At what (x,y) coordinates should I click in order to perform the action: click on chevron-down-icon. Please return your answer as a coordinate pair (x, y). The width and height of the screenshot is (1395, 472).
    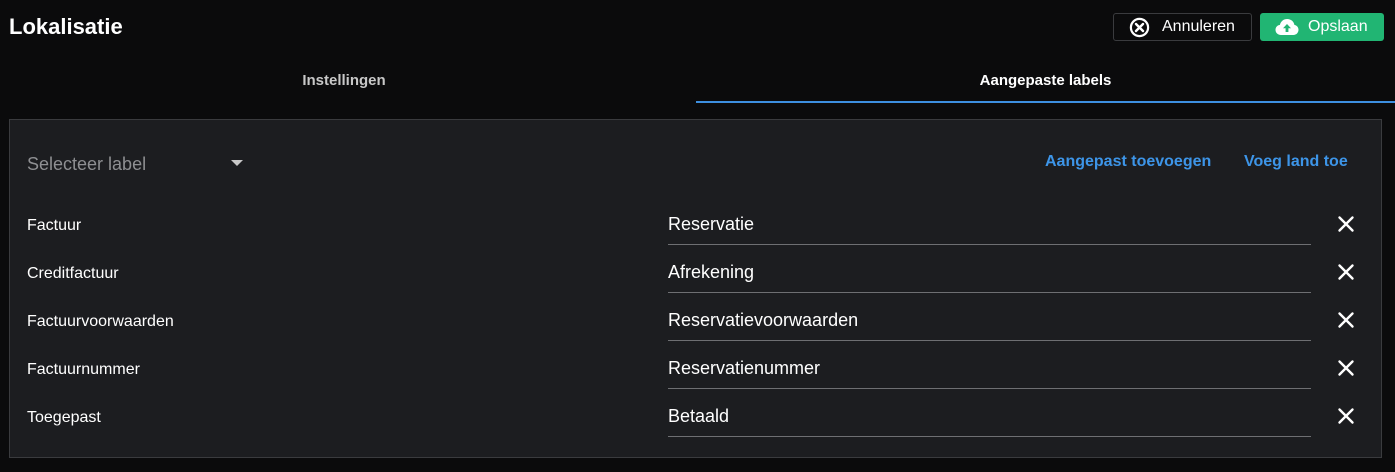
    Looking at the image, I should click on (237, 163).